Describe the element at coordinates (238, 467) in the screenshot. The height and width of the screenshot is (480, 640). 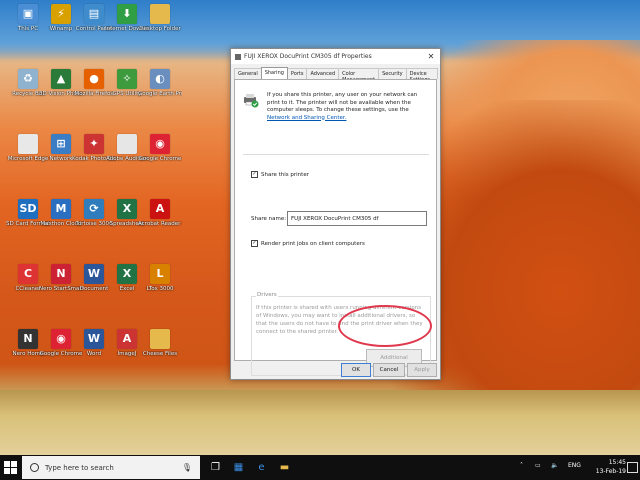
I see `store-icon: ▦` at that location.